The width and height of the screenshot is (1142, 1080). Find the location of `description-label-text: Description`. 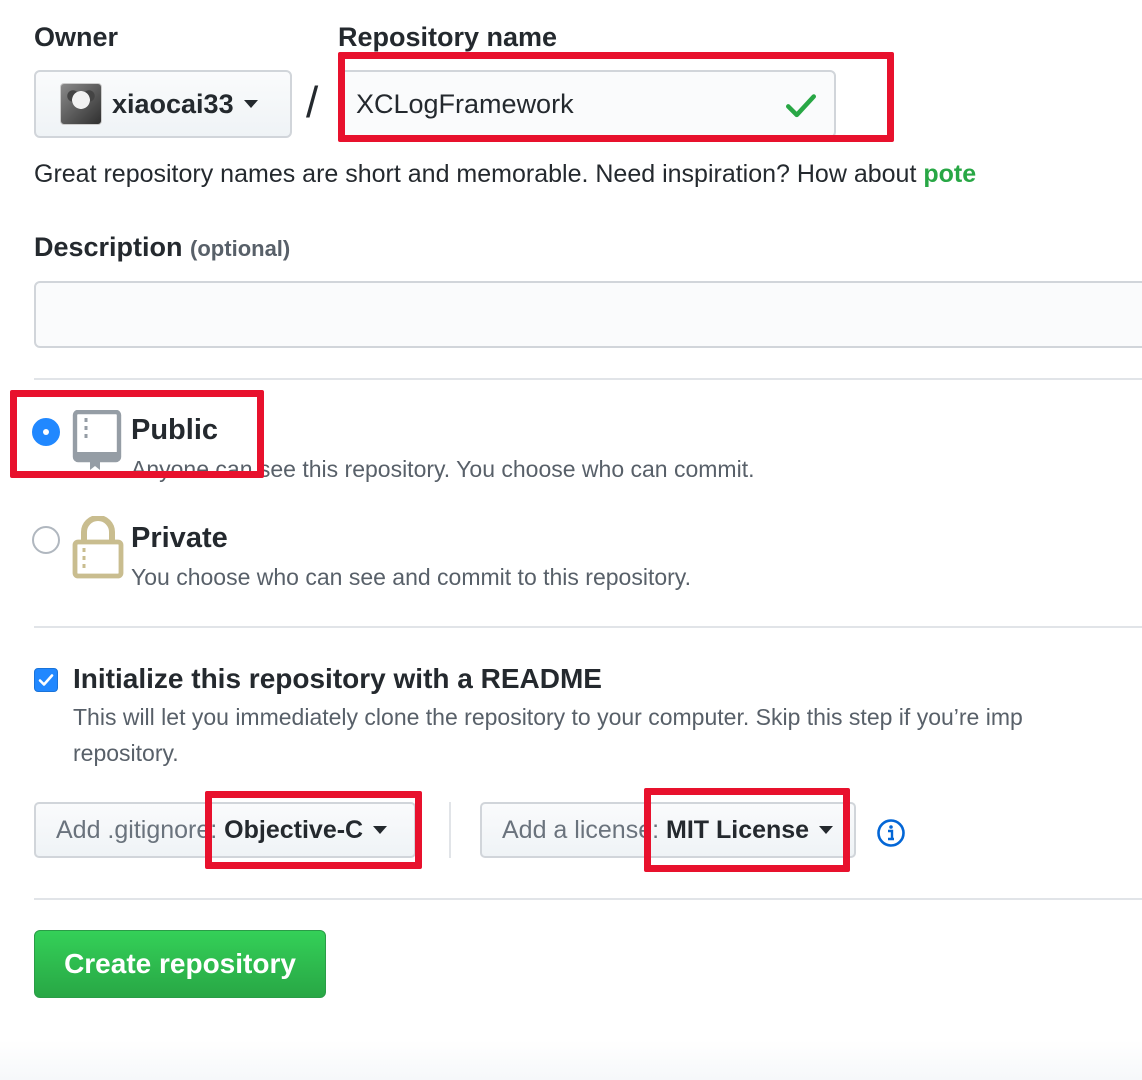

description-label-text: Description is located at coordinates (108, 247).